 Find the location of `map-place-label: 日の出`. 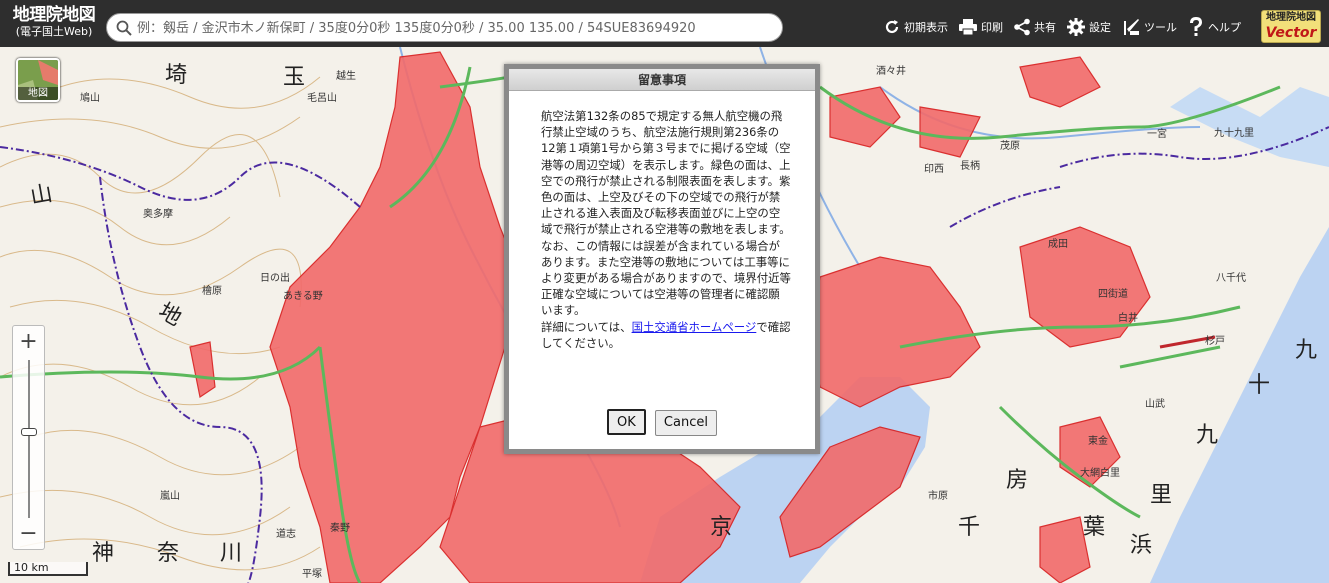

map-place-label: 日の出 is located at coordinates (275, 278).